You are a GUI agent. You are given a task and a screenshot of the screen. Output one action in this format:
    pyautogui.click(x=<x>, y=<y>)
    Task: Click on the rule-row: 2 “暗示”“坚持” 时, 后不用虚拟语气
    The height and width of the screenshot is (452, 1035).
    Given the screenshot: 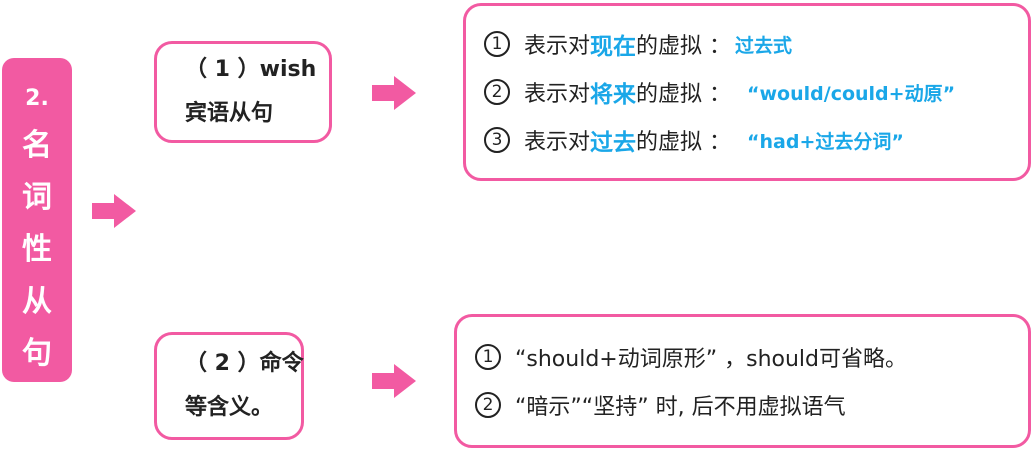 What is the action you would take?
    pyautogui.click(x=751, y=405)
    